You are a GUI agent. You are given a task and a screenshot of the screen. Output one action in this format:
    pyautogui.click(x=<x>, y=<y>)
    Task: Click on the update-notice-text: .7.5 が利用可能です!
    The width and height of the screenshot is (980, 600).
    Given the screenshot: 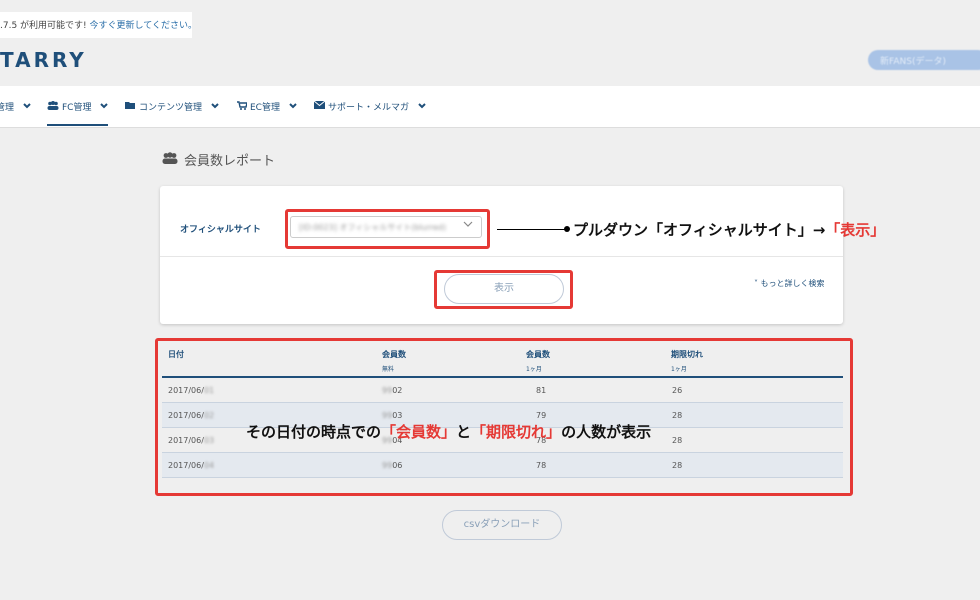 What is the action you would take?
    pyautogui.click(x=43, y=26)
    